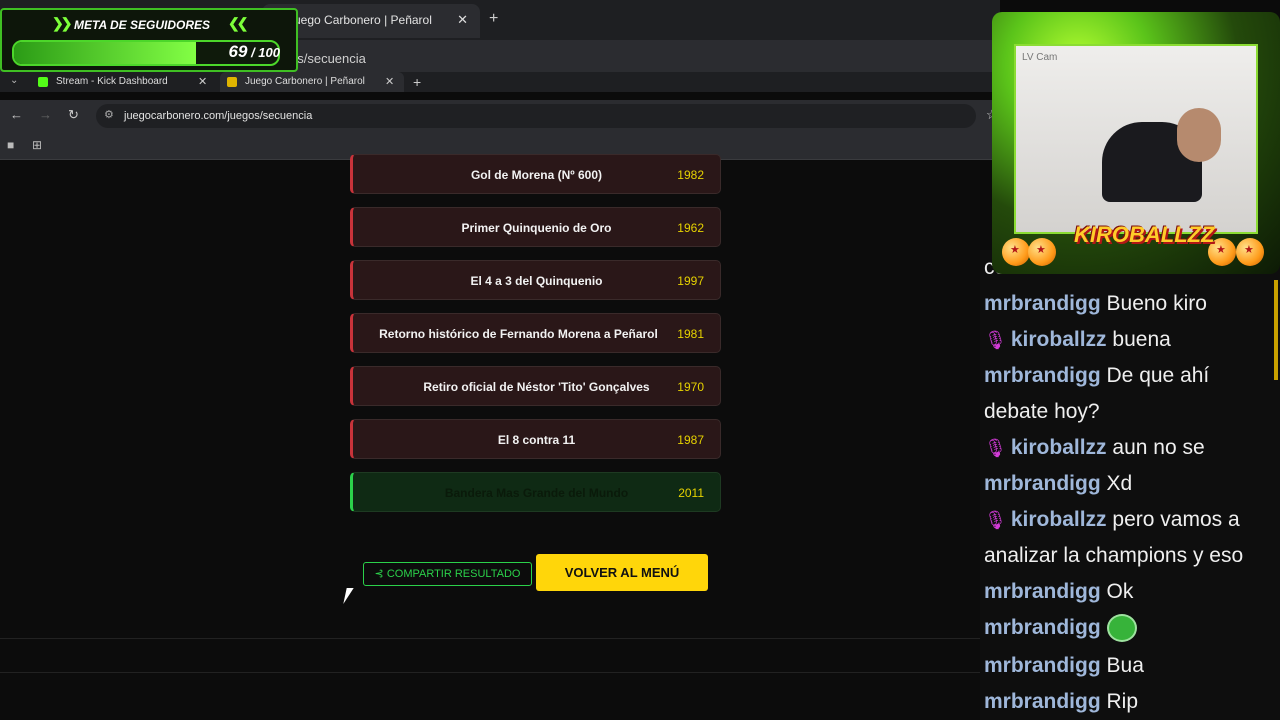  I want to click on event-name: Bandera Mas Grande del Mundo, so click(536, 493).